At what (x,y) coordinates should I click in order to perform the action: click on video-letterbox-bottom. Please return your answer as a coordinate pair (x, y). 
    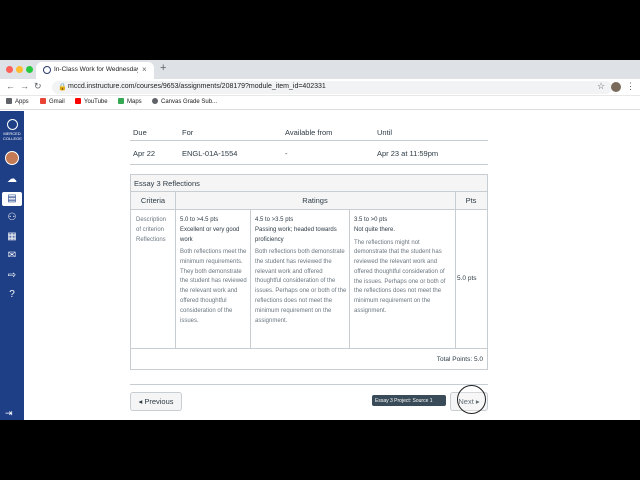
    Looking at the image, I should click on (320, 450).